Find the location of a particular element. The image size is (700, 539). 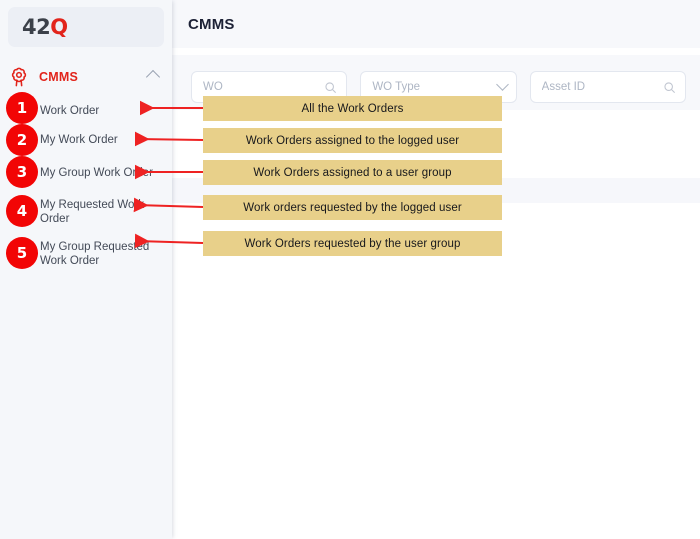

asset-id-search-field: Asset ID is located at coordinates (607, 87).